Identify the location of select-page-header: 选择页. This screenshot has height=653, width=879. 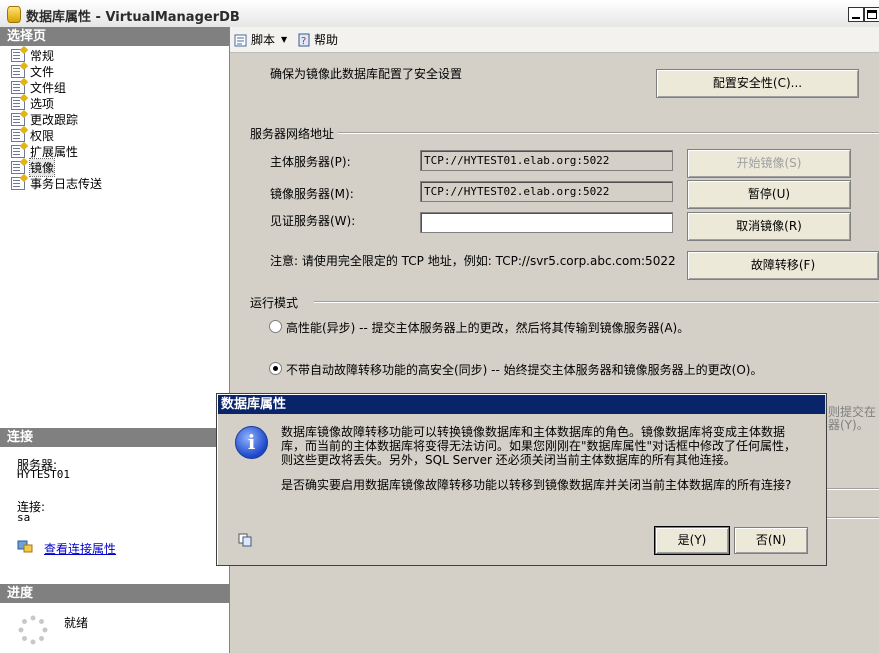
(114, 36).